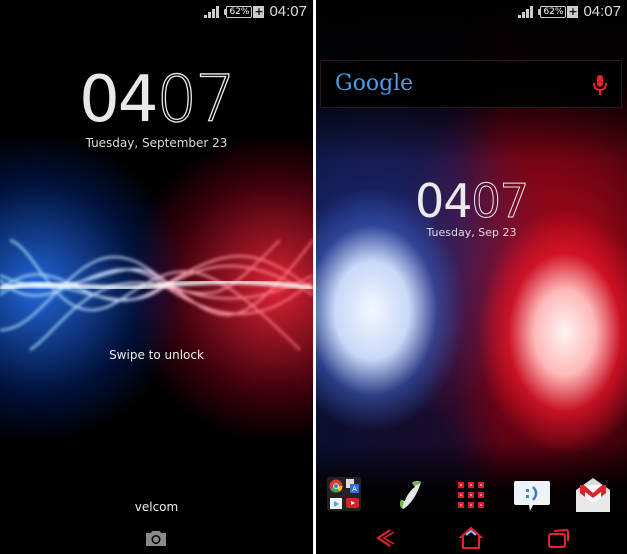  I want to click on lock-clock: 0407, so click(156, 100).